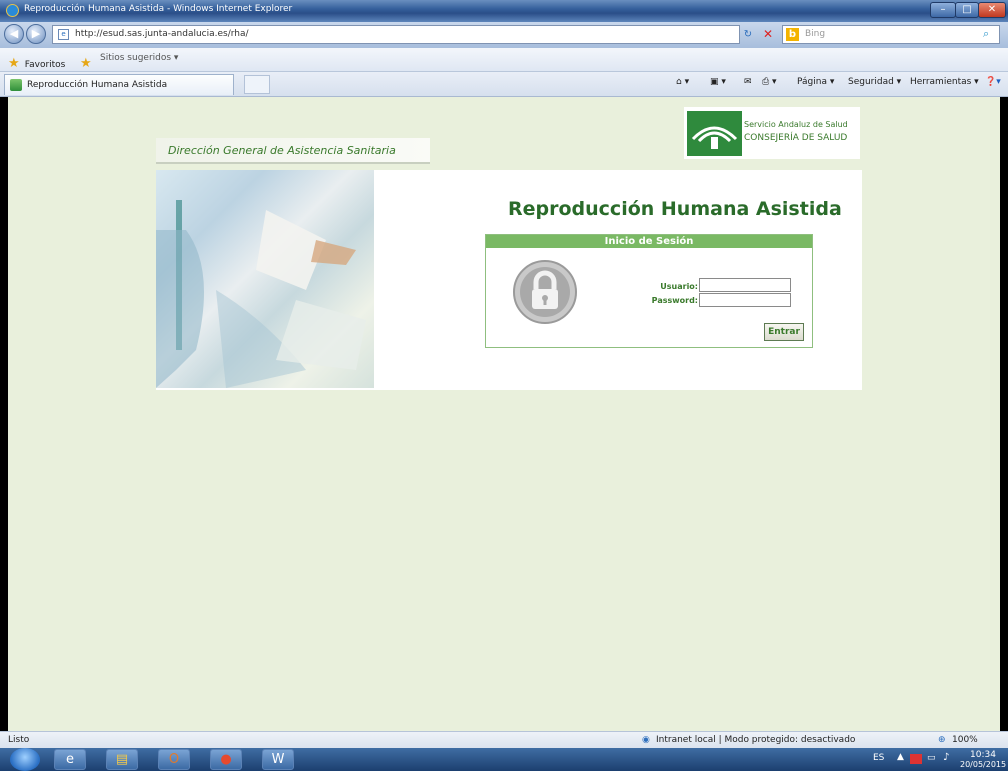 This screenshot has width=1008, height=771. I want to click on favorites-label: Favoritos, so click(45, 65).